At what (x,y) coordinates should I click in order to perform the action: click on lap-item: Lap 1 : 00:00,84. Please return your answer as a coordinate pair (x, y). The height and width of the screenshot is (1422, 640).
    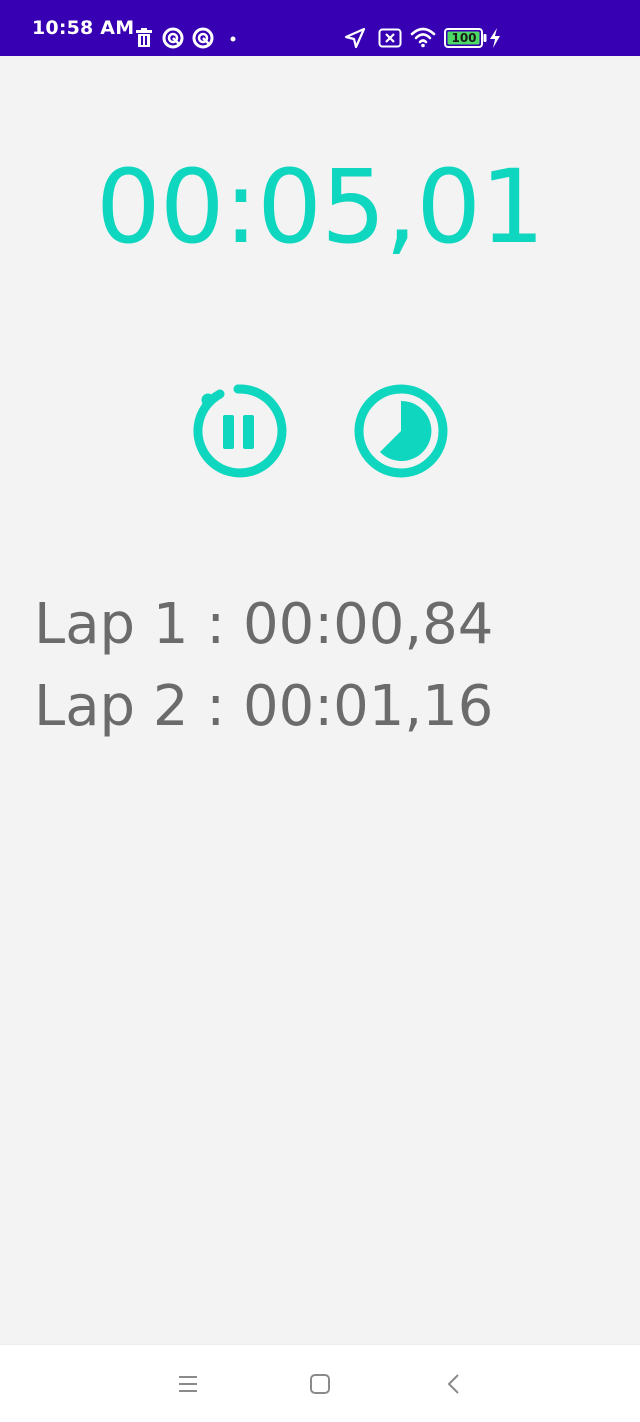
    Looking at the image, I should click on (263, 625).